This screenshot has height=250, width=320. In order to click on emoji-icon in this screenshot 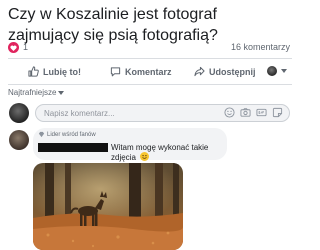, I will do `click(229, 112)`.